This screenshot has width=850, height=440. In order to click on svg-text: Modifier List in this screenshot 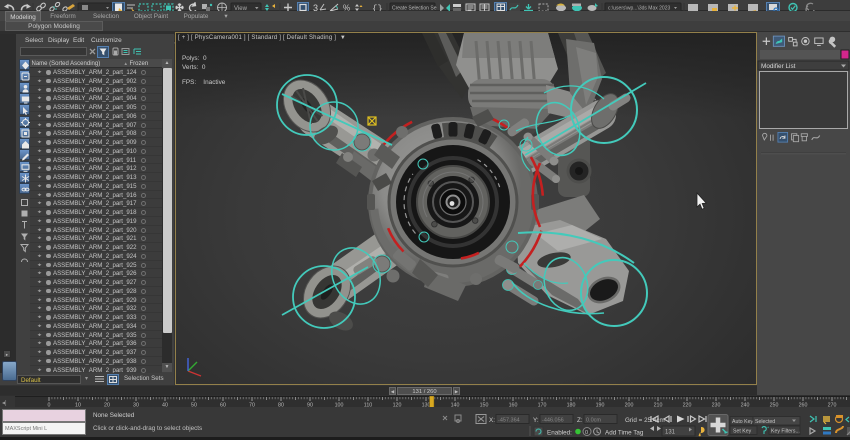, I will do `click(778, 66)`.